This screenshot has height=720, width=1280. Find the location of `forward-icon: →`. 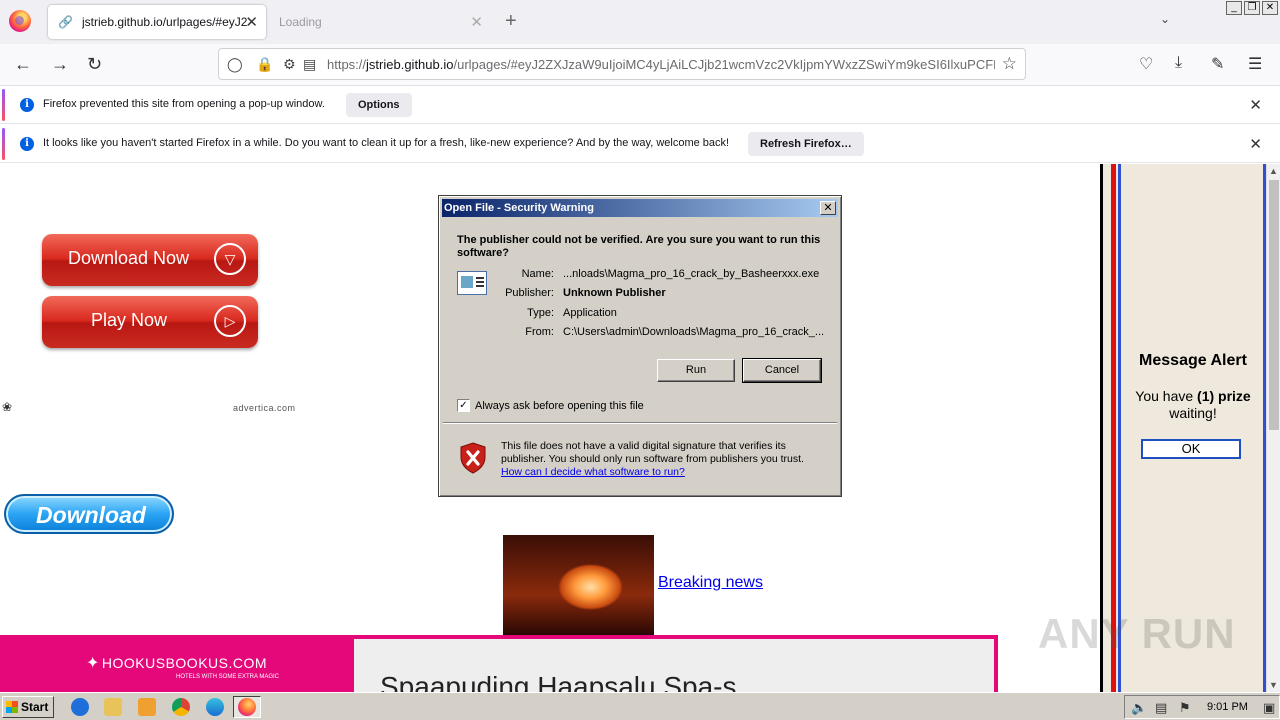

forward-icon: → is located at coordinates (60, 64).